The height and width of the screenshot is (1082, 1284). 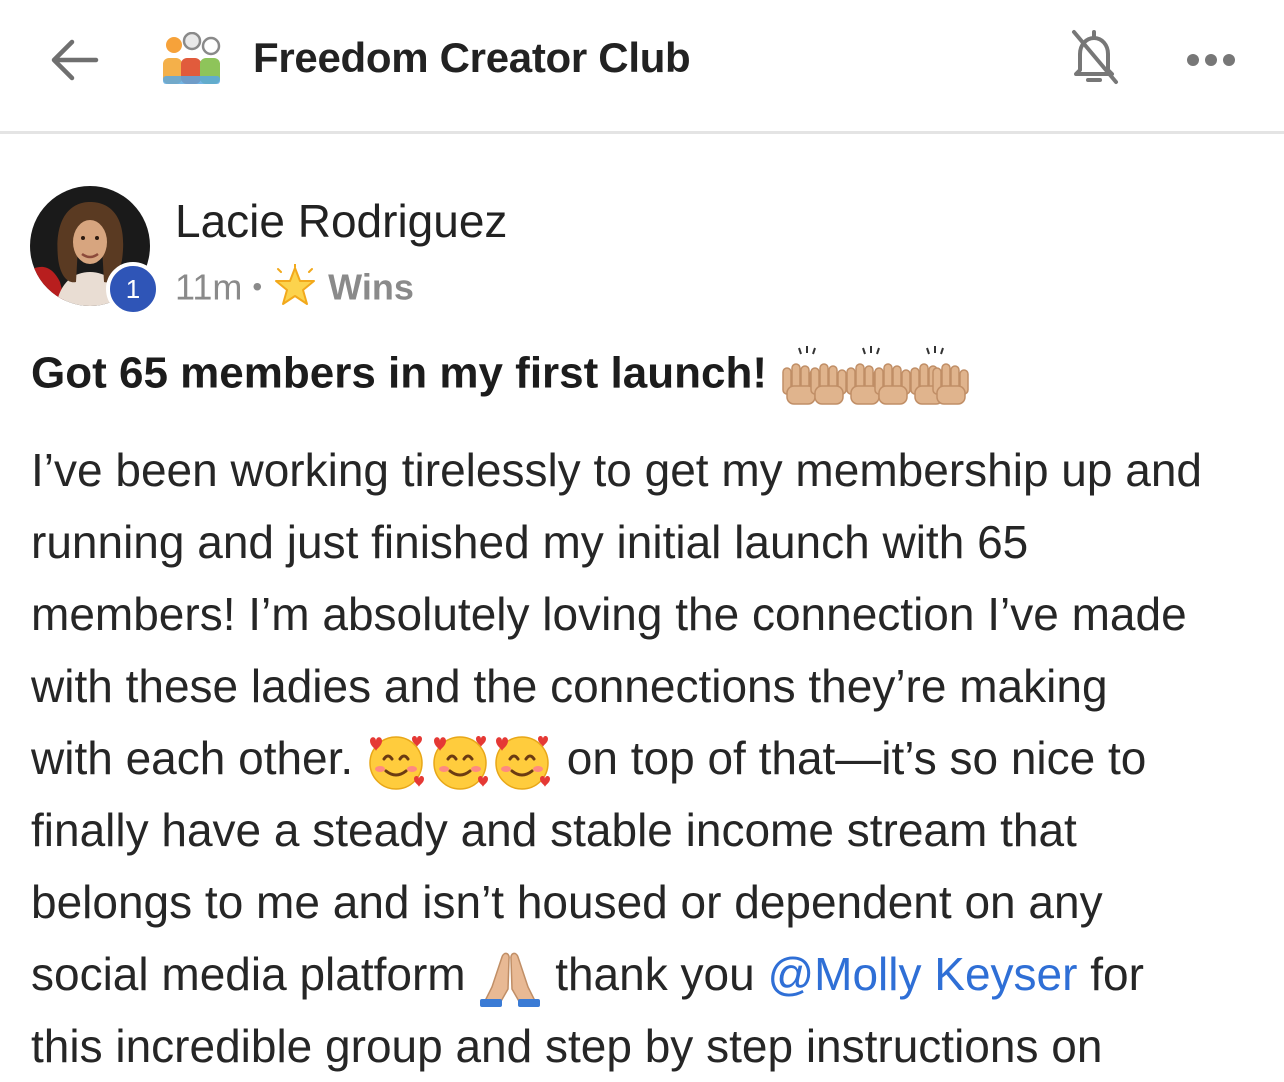 What do you see at coordinates (341, 221) in the screenshot?
I see `author-name: Lacie Rodriguez` at bounding box center [341, 221].